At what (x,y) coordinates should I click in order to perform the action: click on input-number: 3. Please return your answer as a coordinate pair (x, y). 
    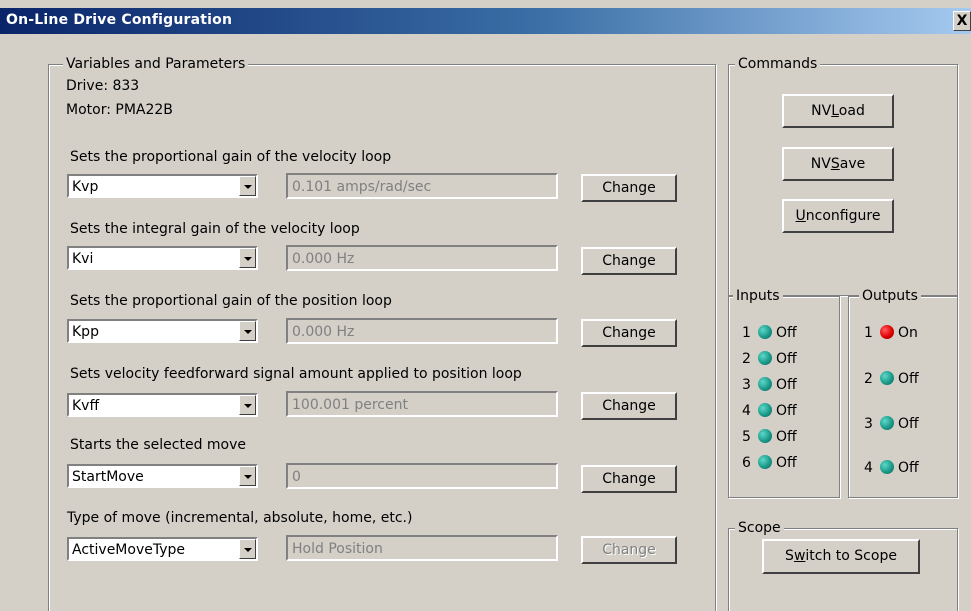
    Looking at the image, I should click on (746, 385).